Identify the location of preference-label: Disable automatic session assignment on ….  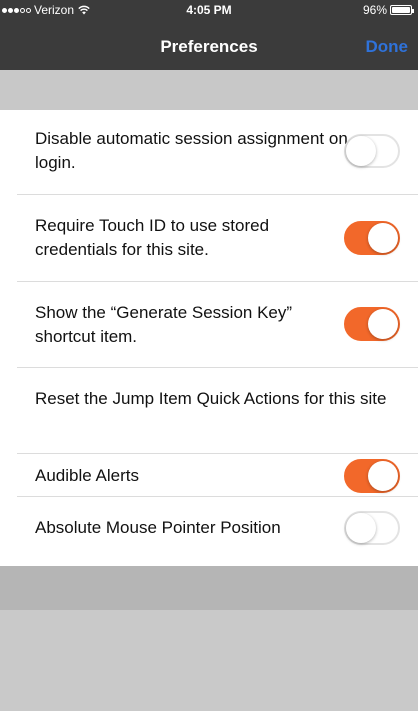
(191, 150).